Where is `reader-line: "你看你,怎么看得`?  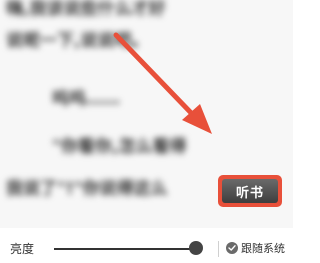 reader-line: "你看你,怎么看得 is located at coordinates (119, 147).